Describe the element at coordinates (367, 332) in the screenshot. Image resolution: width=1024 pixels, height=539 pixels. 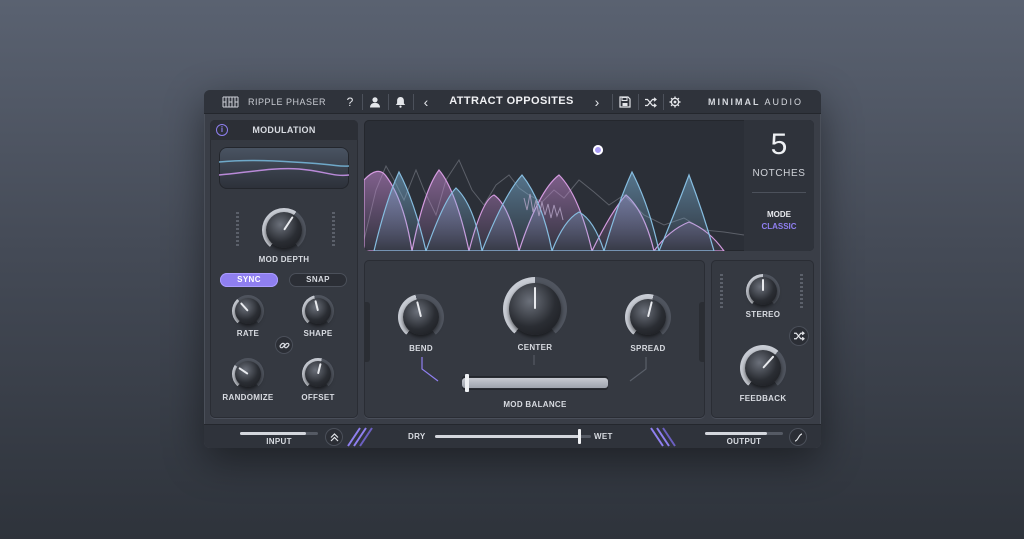
I see `side-rail-left` at that location.